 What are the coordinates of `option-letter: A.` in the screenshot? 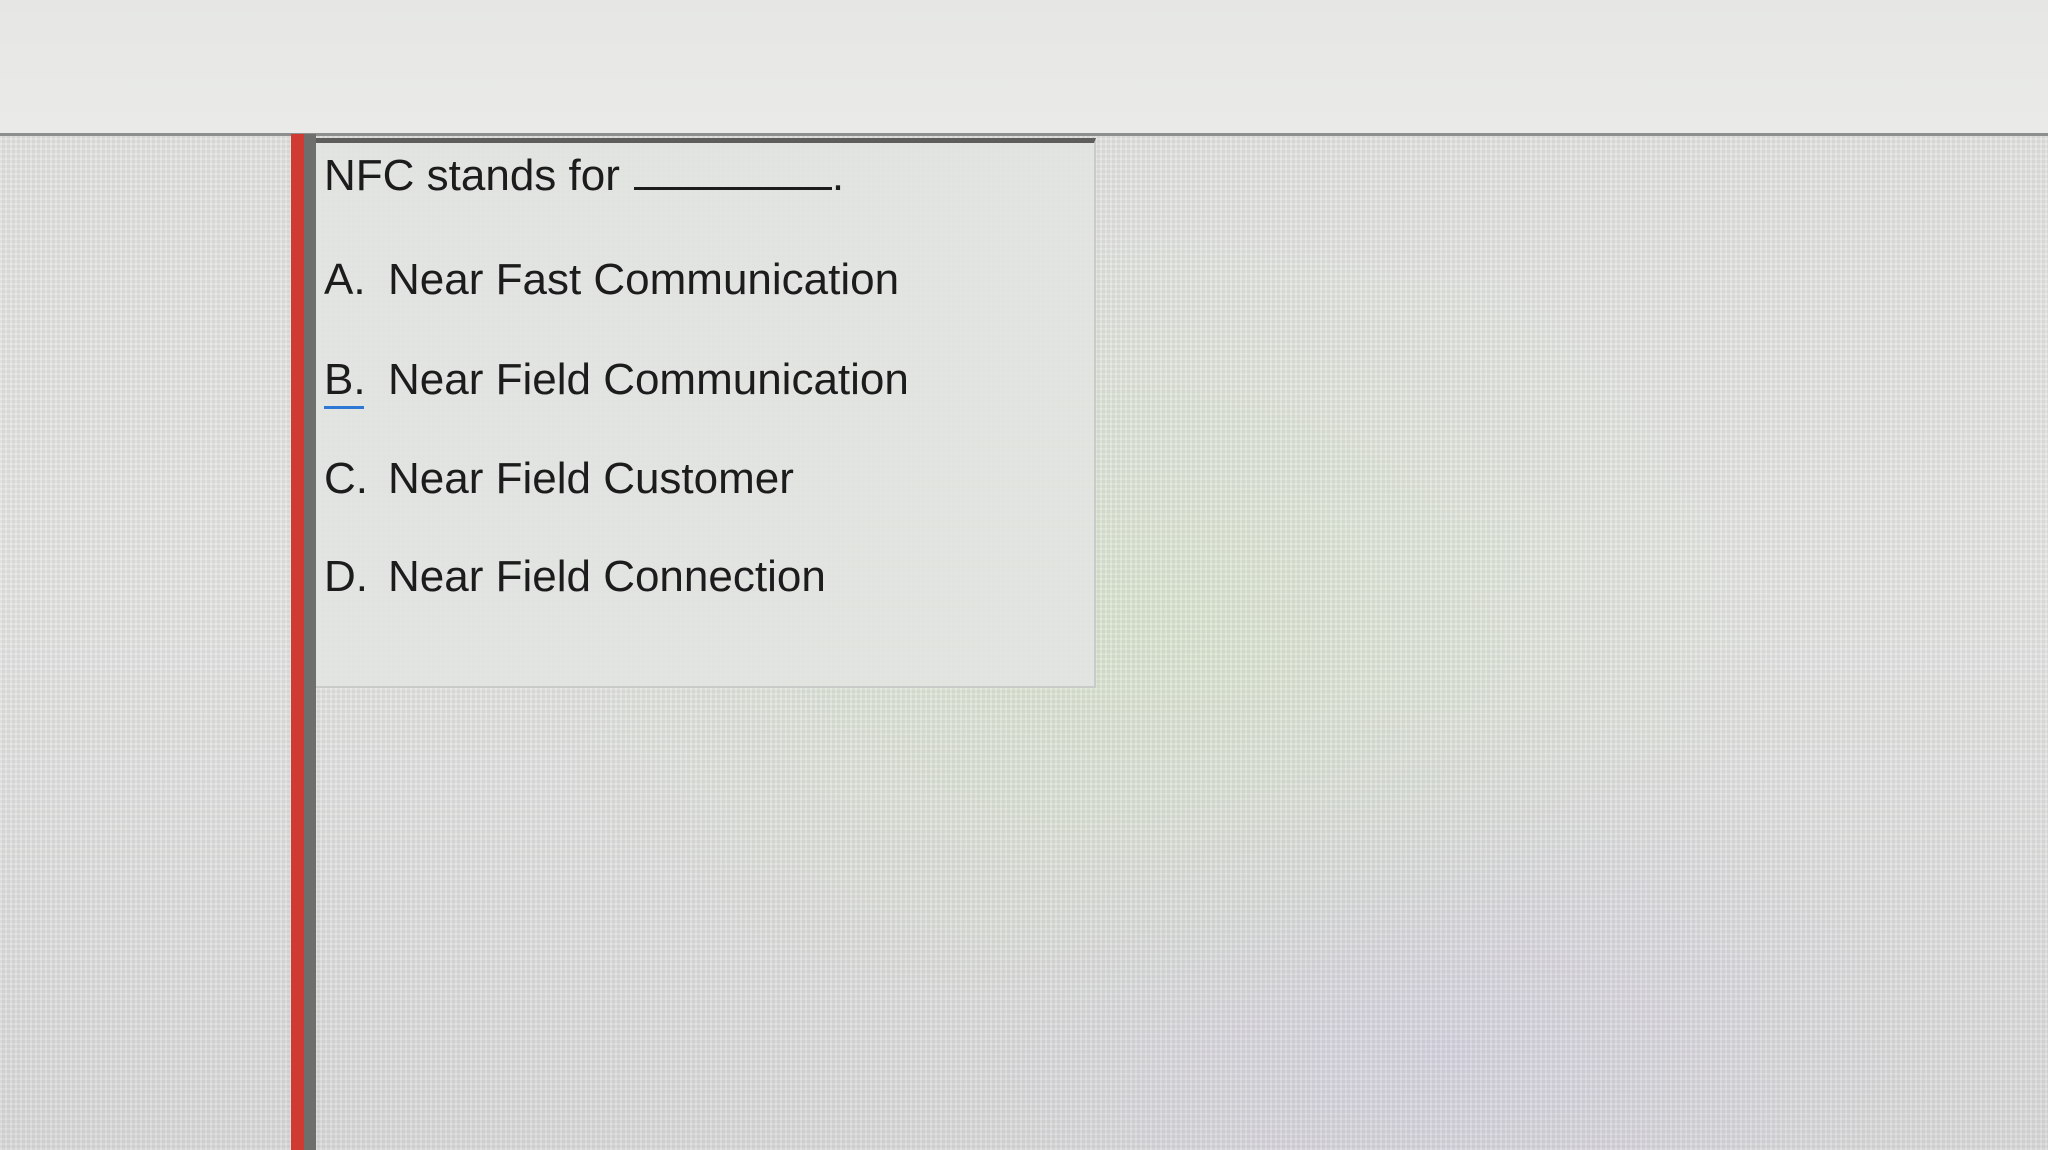 It's located at (345, 279).